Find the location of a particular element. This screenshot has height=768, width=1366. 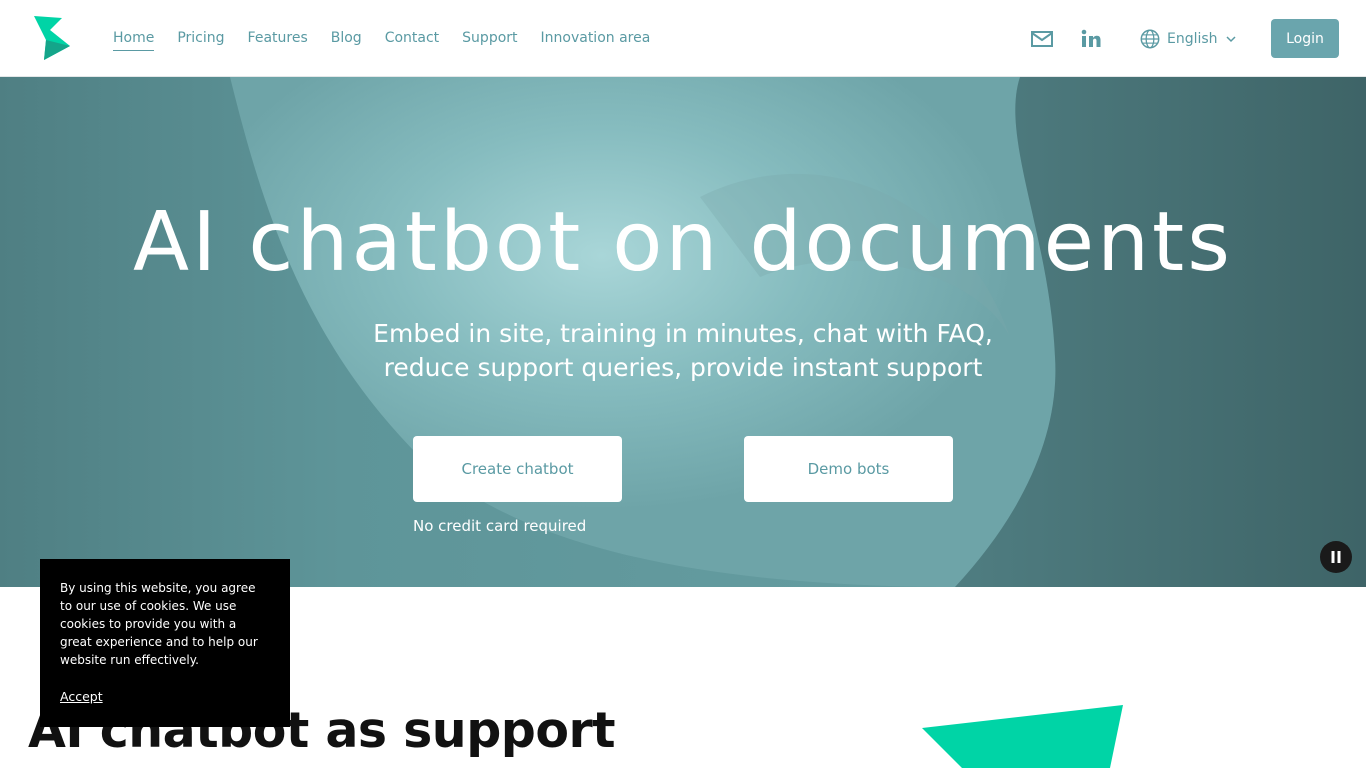

language-label: English is located at coordinates (1192, 39).